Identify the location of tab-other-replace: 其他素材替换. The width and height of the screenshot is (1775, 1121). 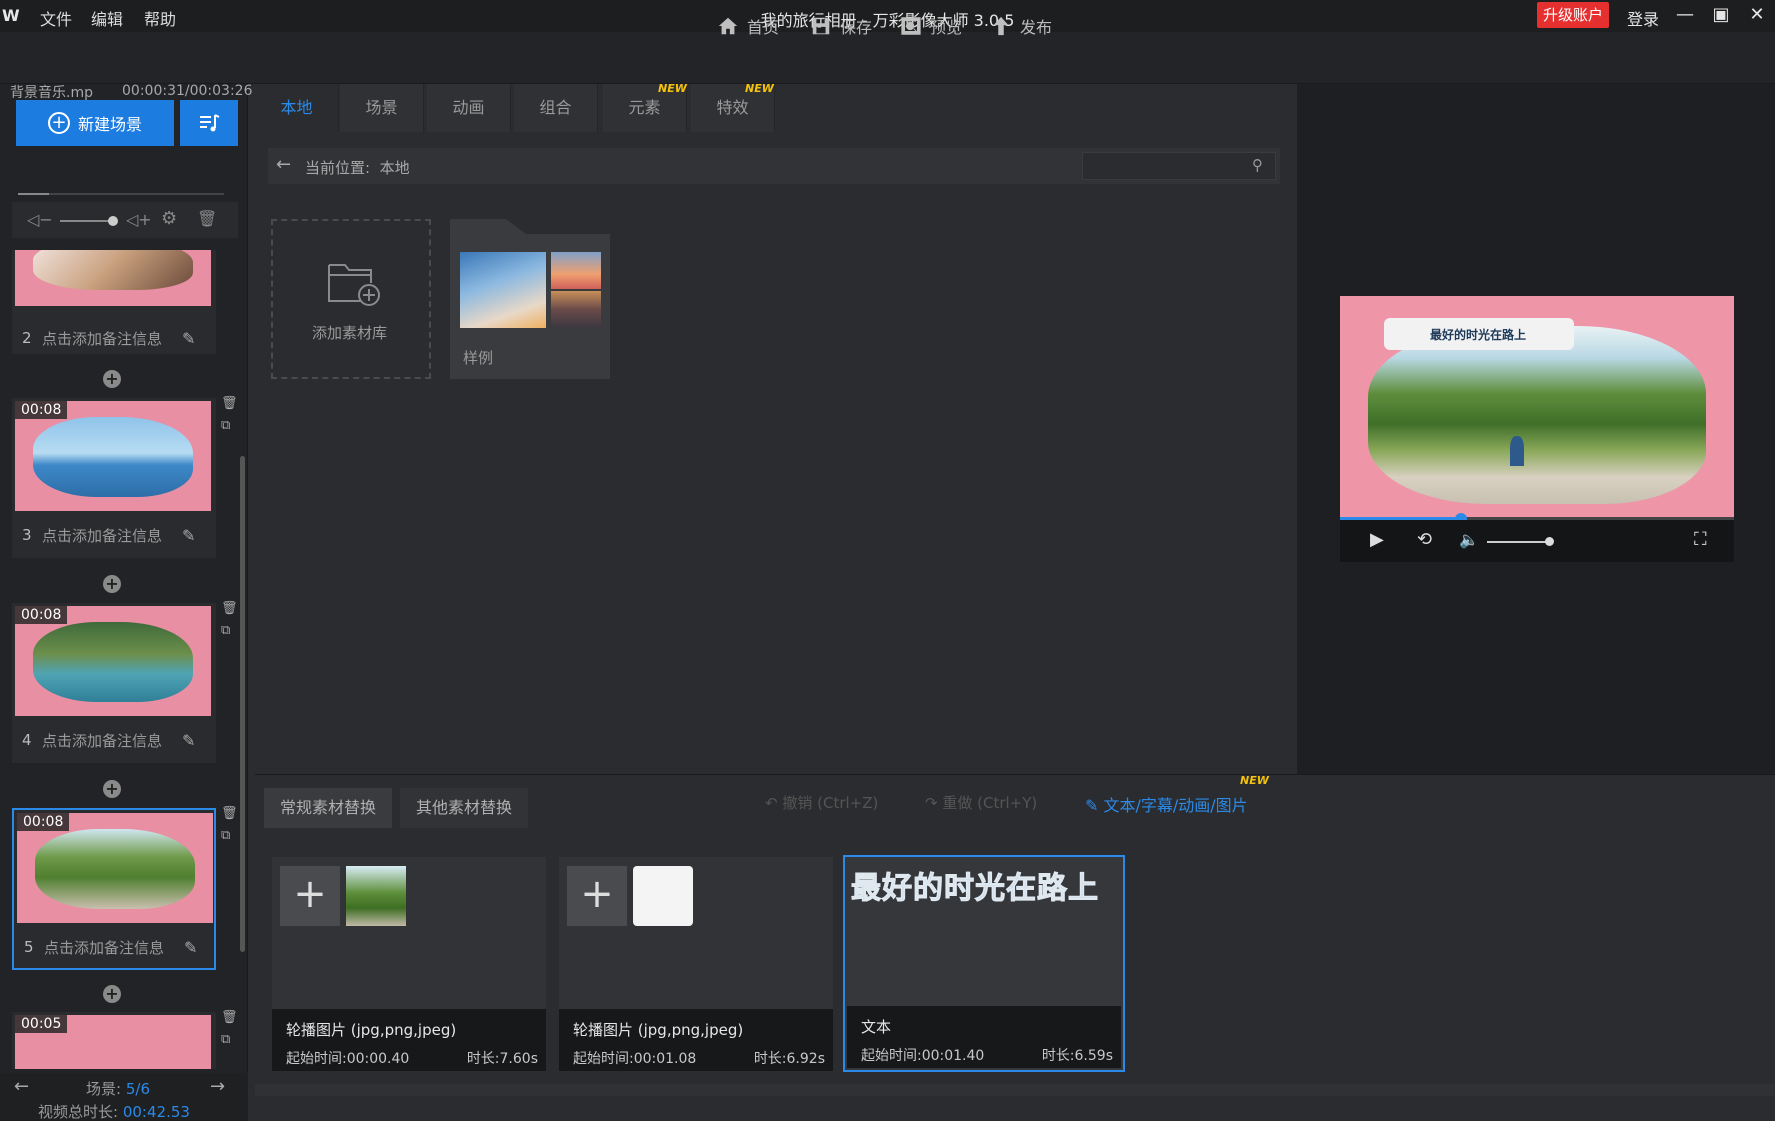
(464, 808).